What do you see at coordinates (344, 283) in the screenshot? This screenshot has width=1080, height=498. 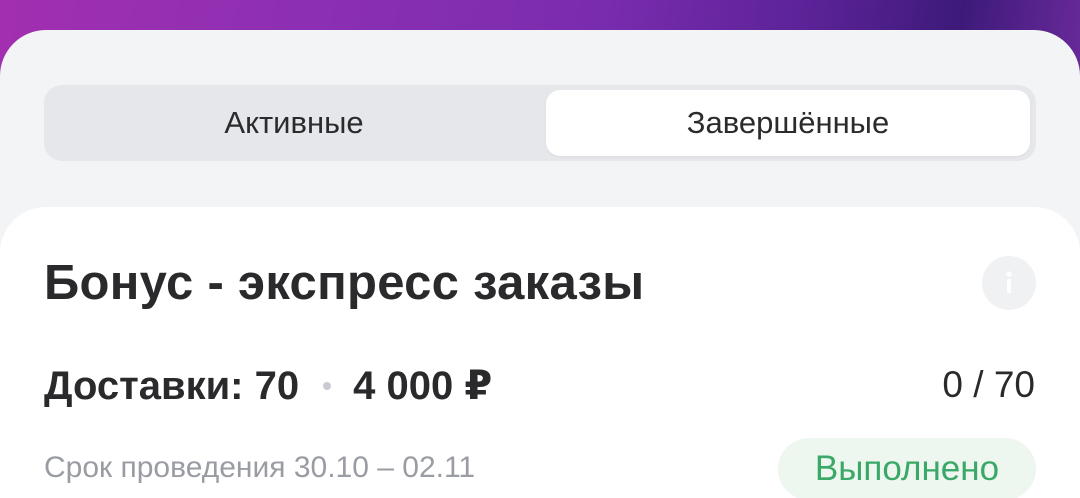 I see `bonus-title: Бонус - экспресс заказы` at bounding box center [344, 283].